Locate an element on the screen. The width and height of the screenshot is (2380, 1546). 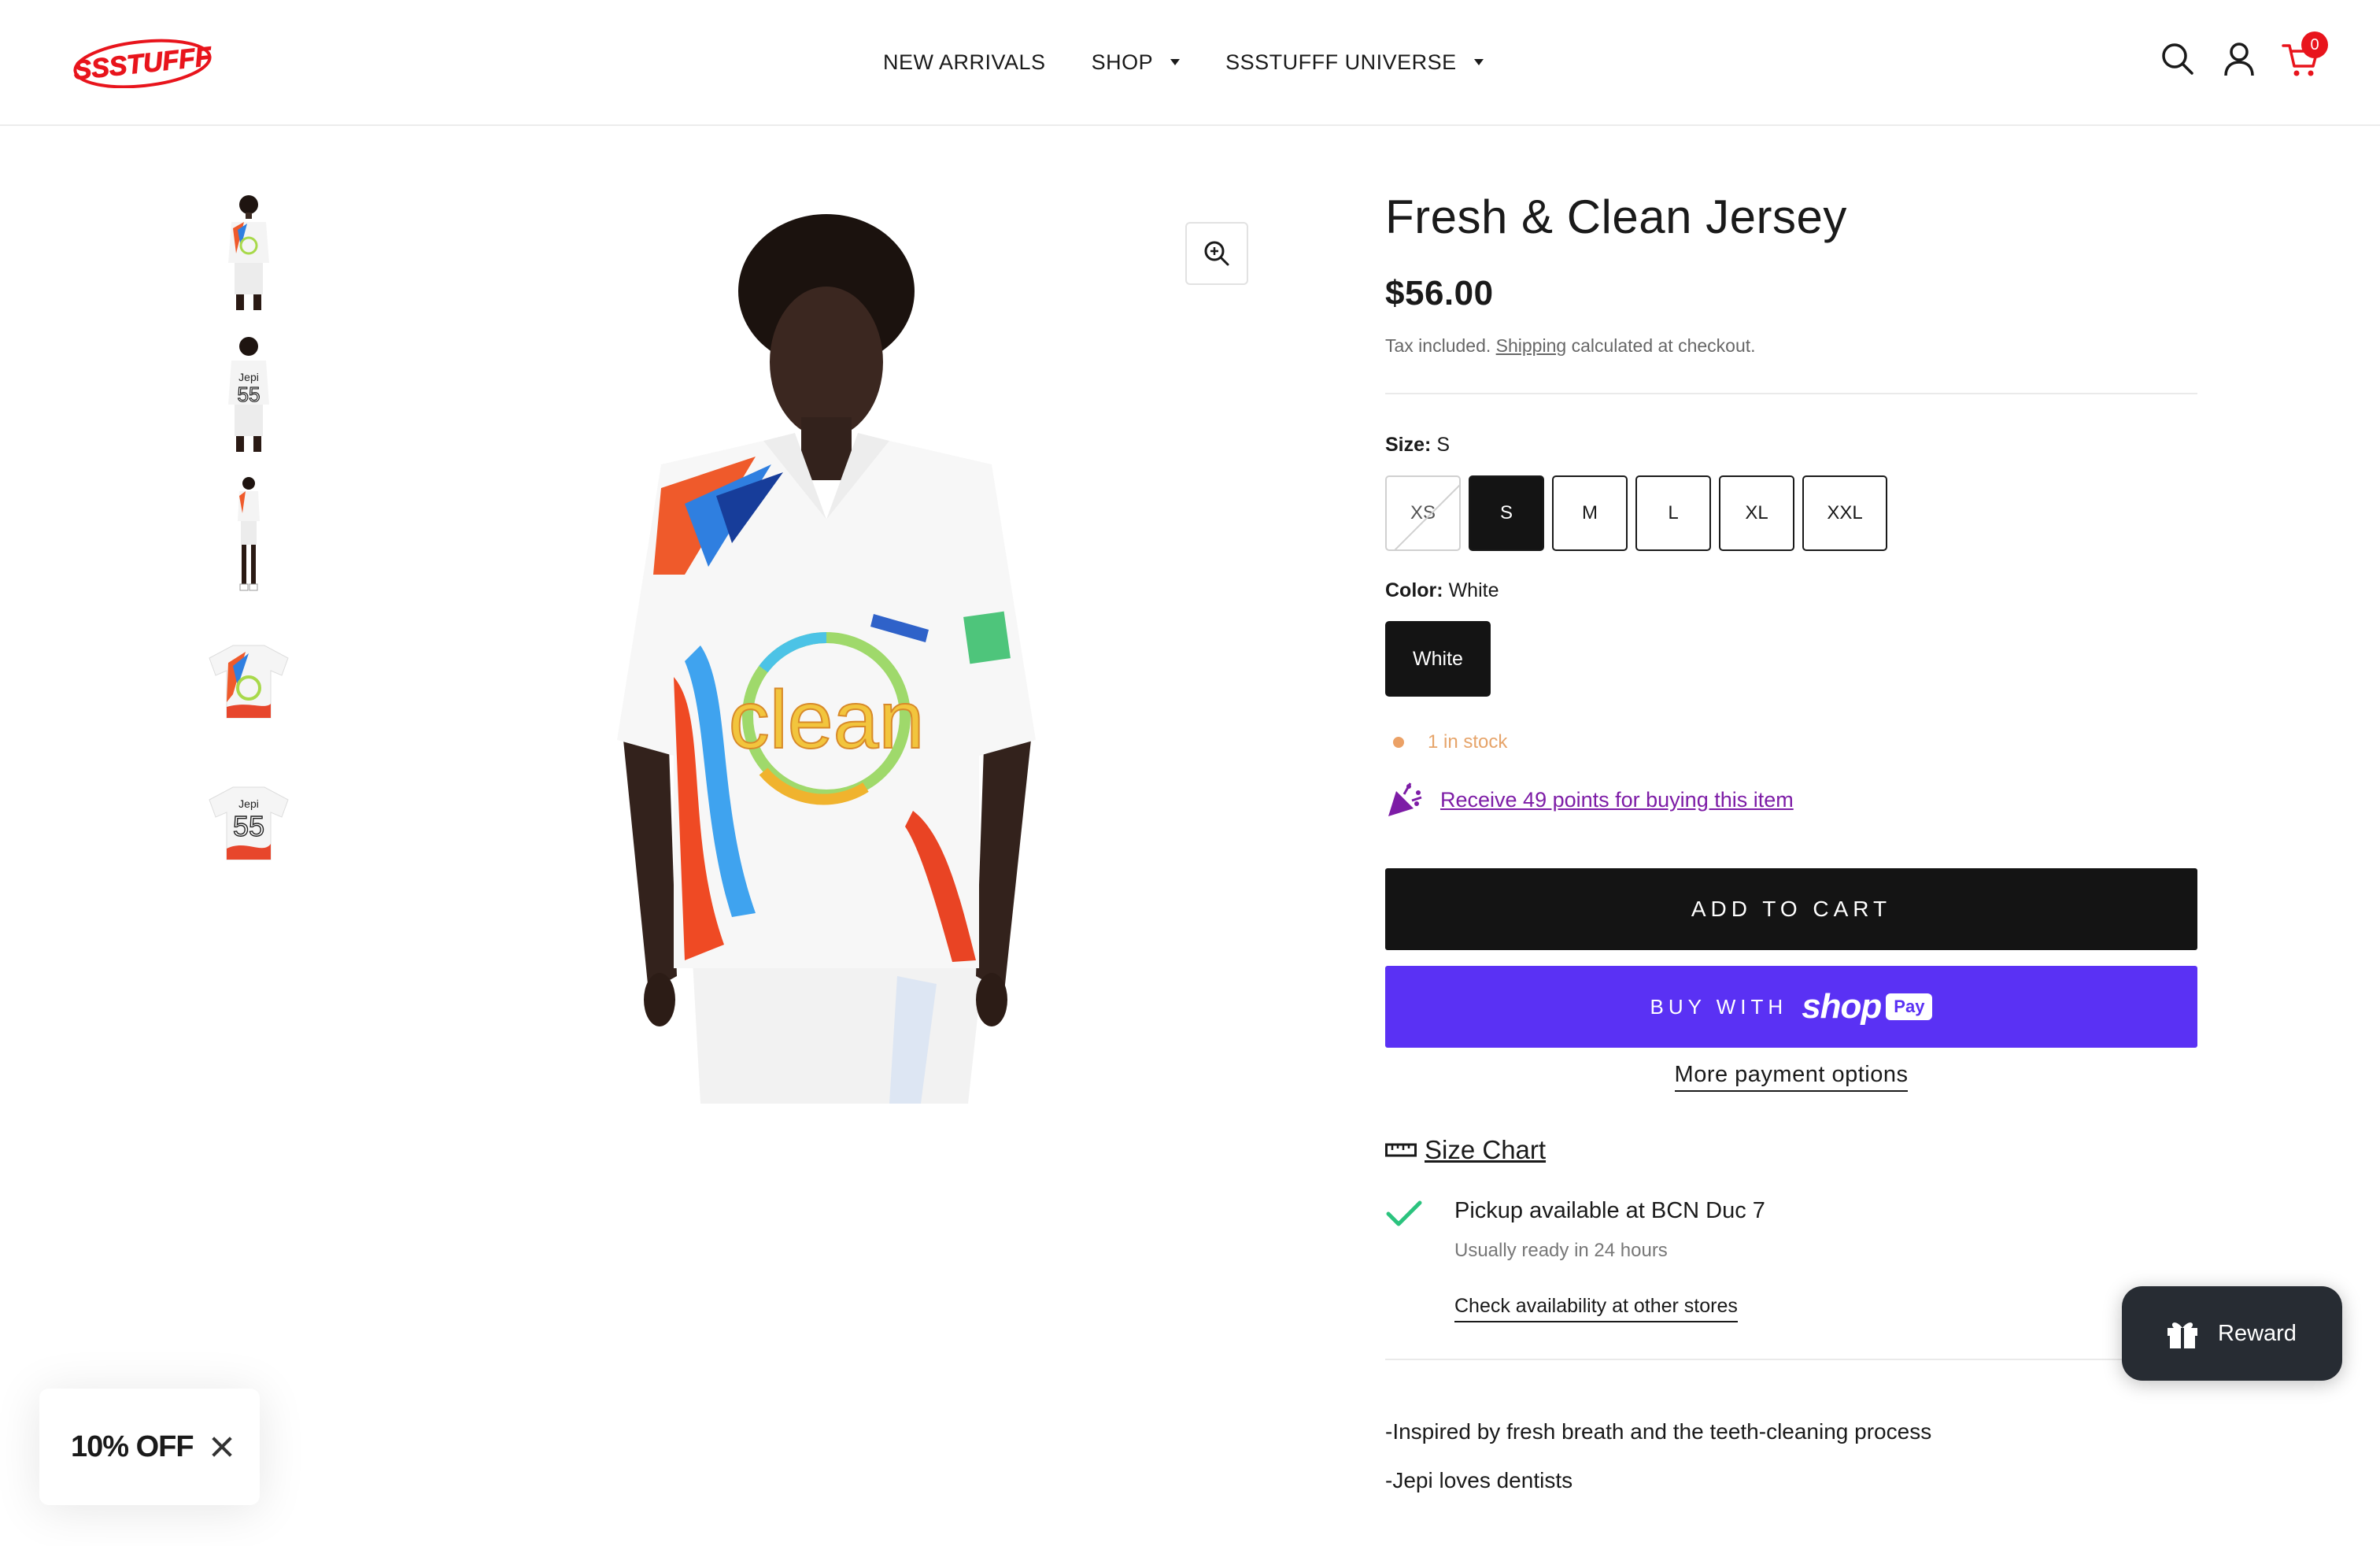
color-label: Color: is located at coordinates (1414, 590).